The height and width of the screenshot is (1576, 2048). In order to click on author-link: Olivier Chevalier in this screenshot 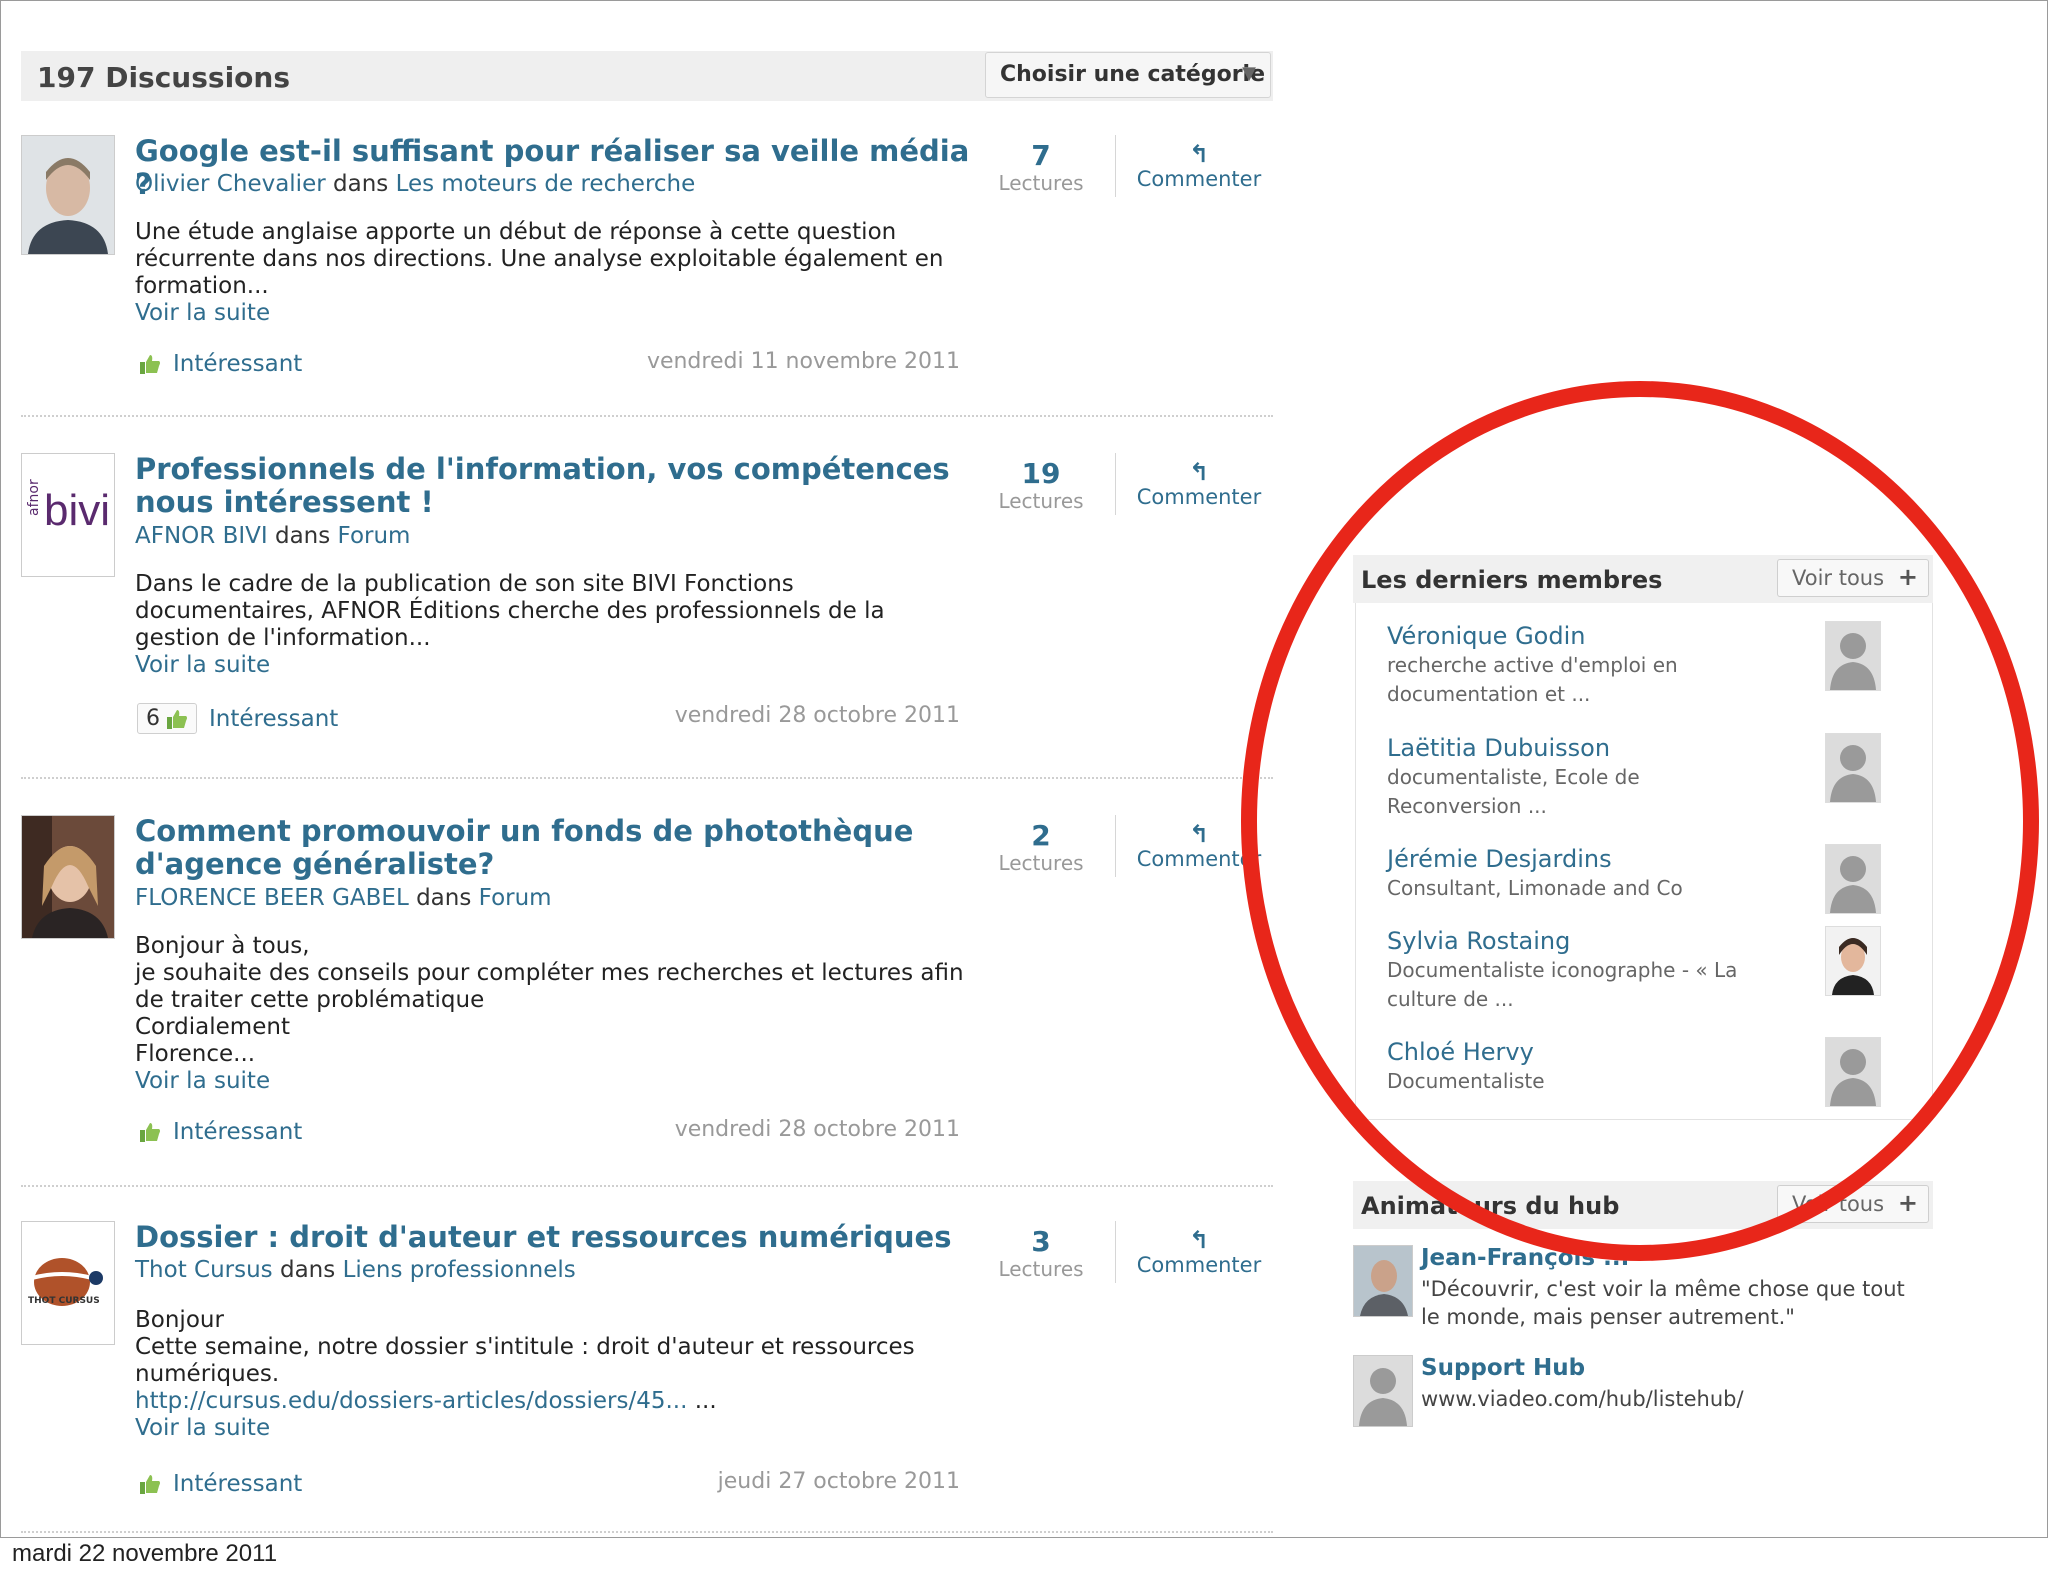, I will do `click(230, 184)`.